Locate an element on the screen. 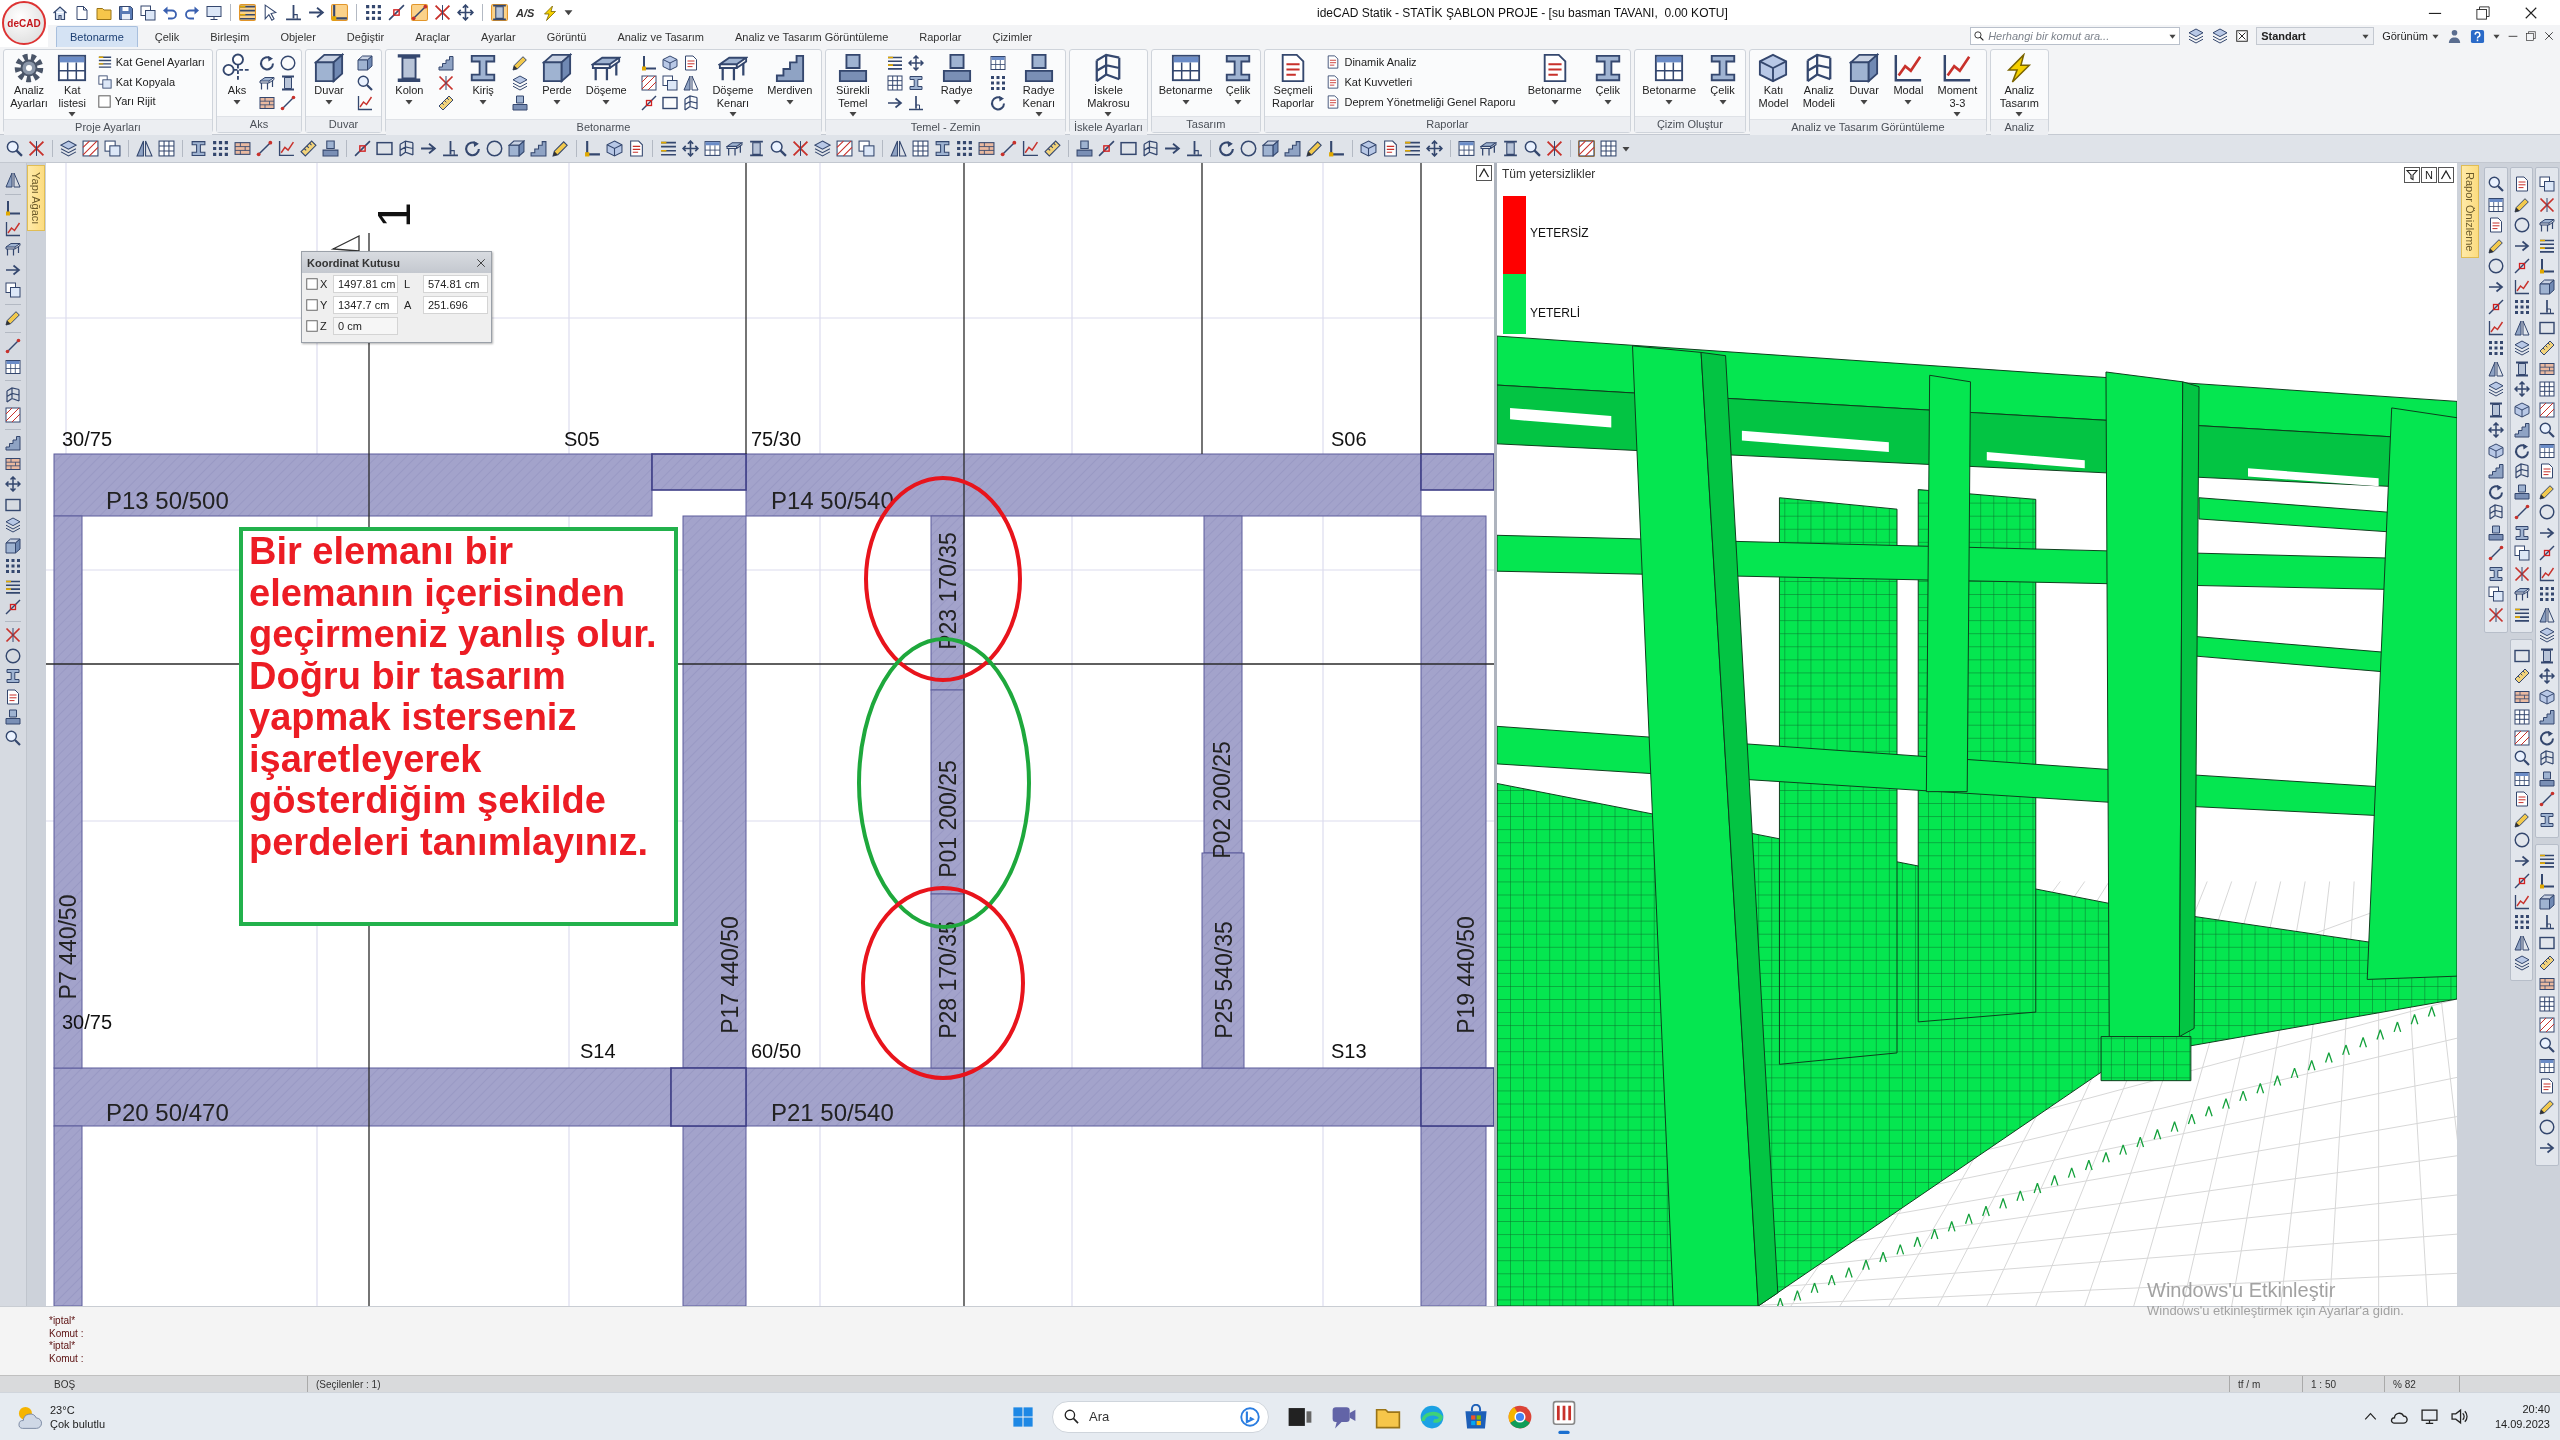 The height and width of the screenshot is (1440, 2560). line-icon is located at coordinates (2521, 512).